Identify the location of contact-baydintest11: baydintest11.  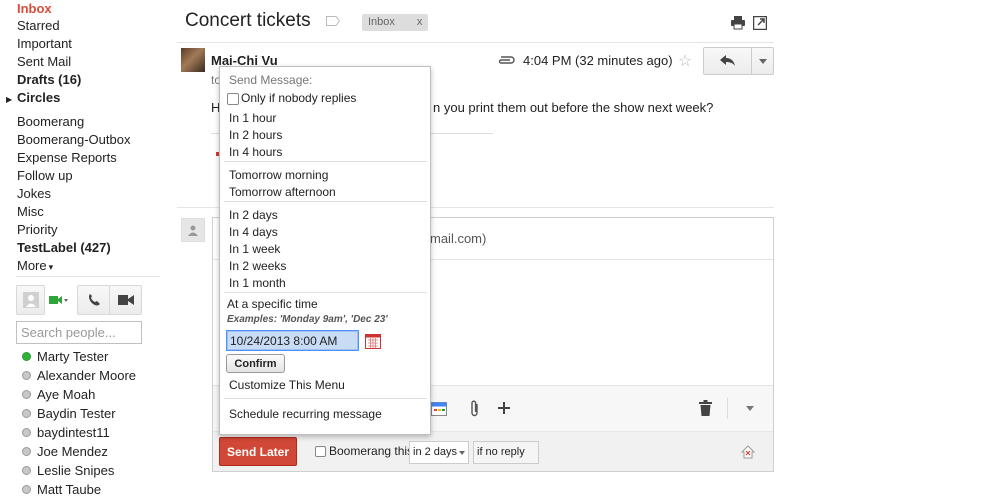
(66, 433).